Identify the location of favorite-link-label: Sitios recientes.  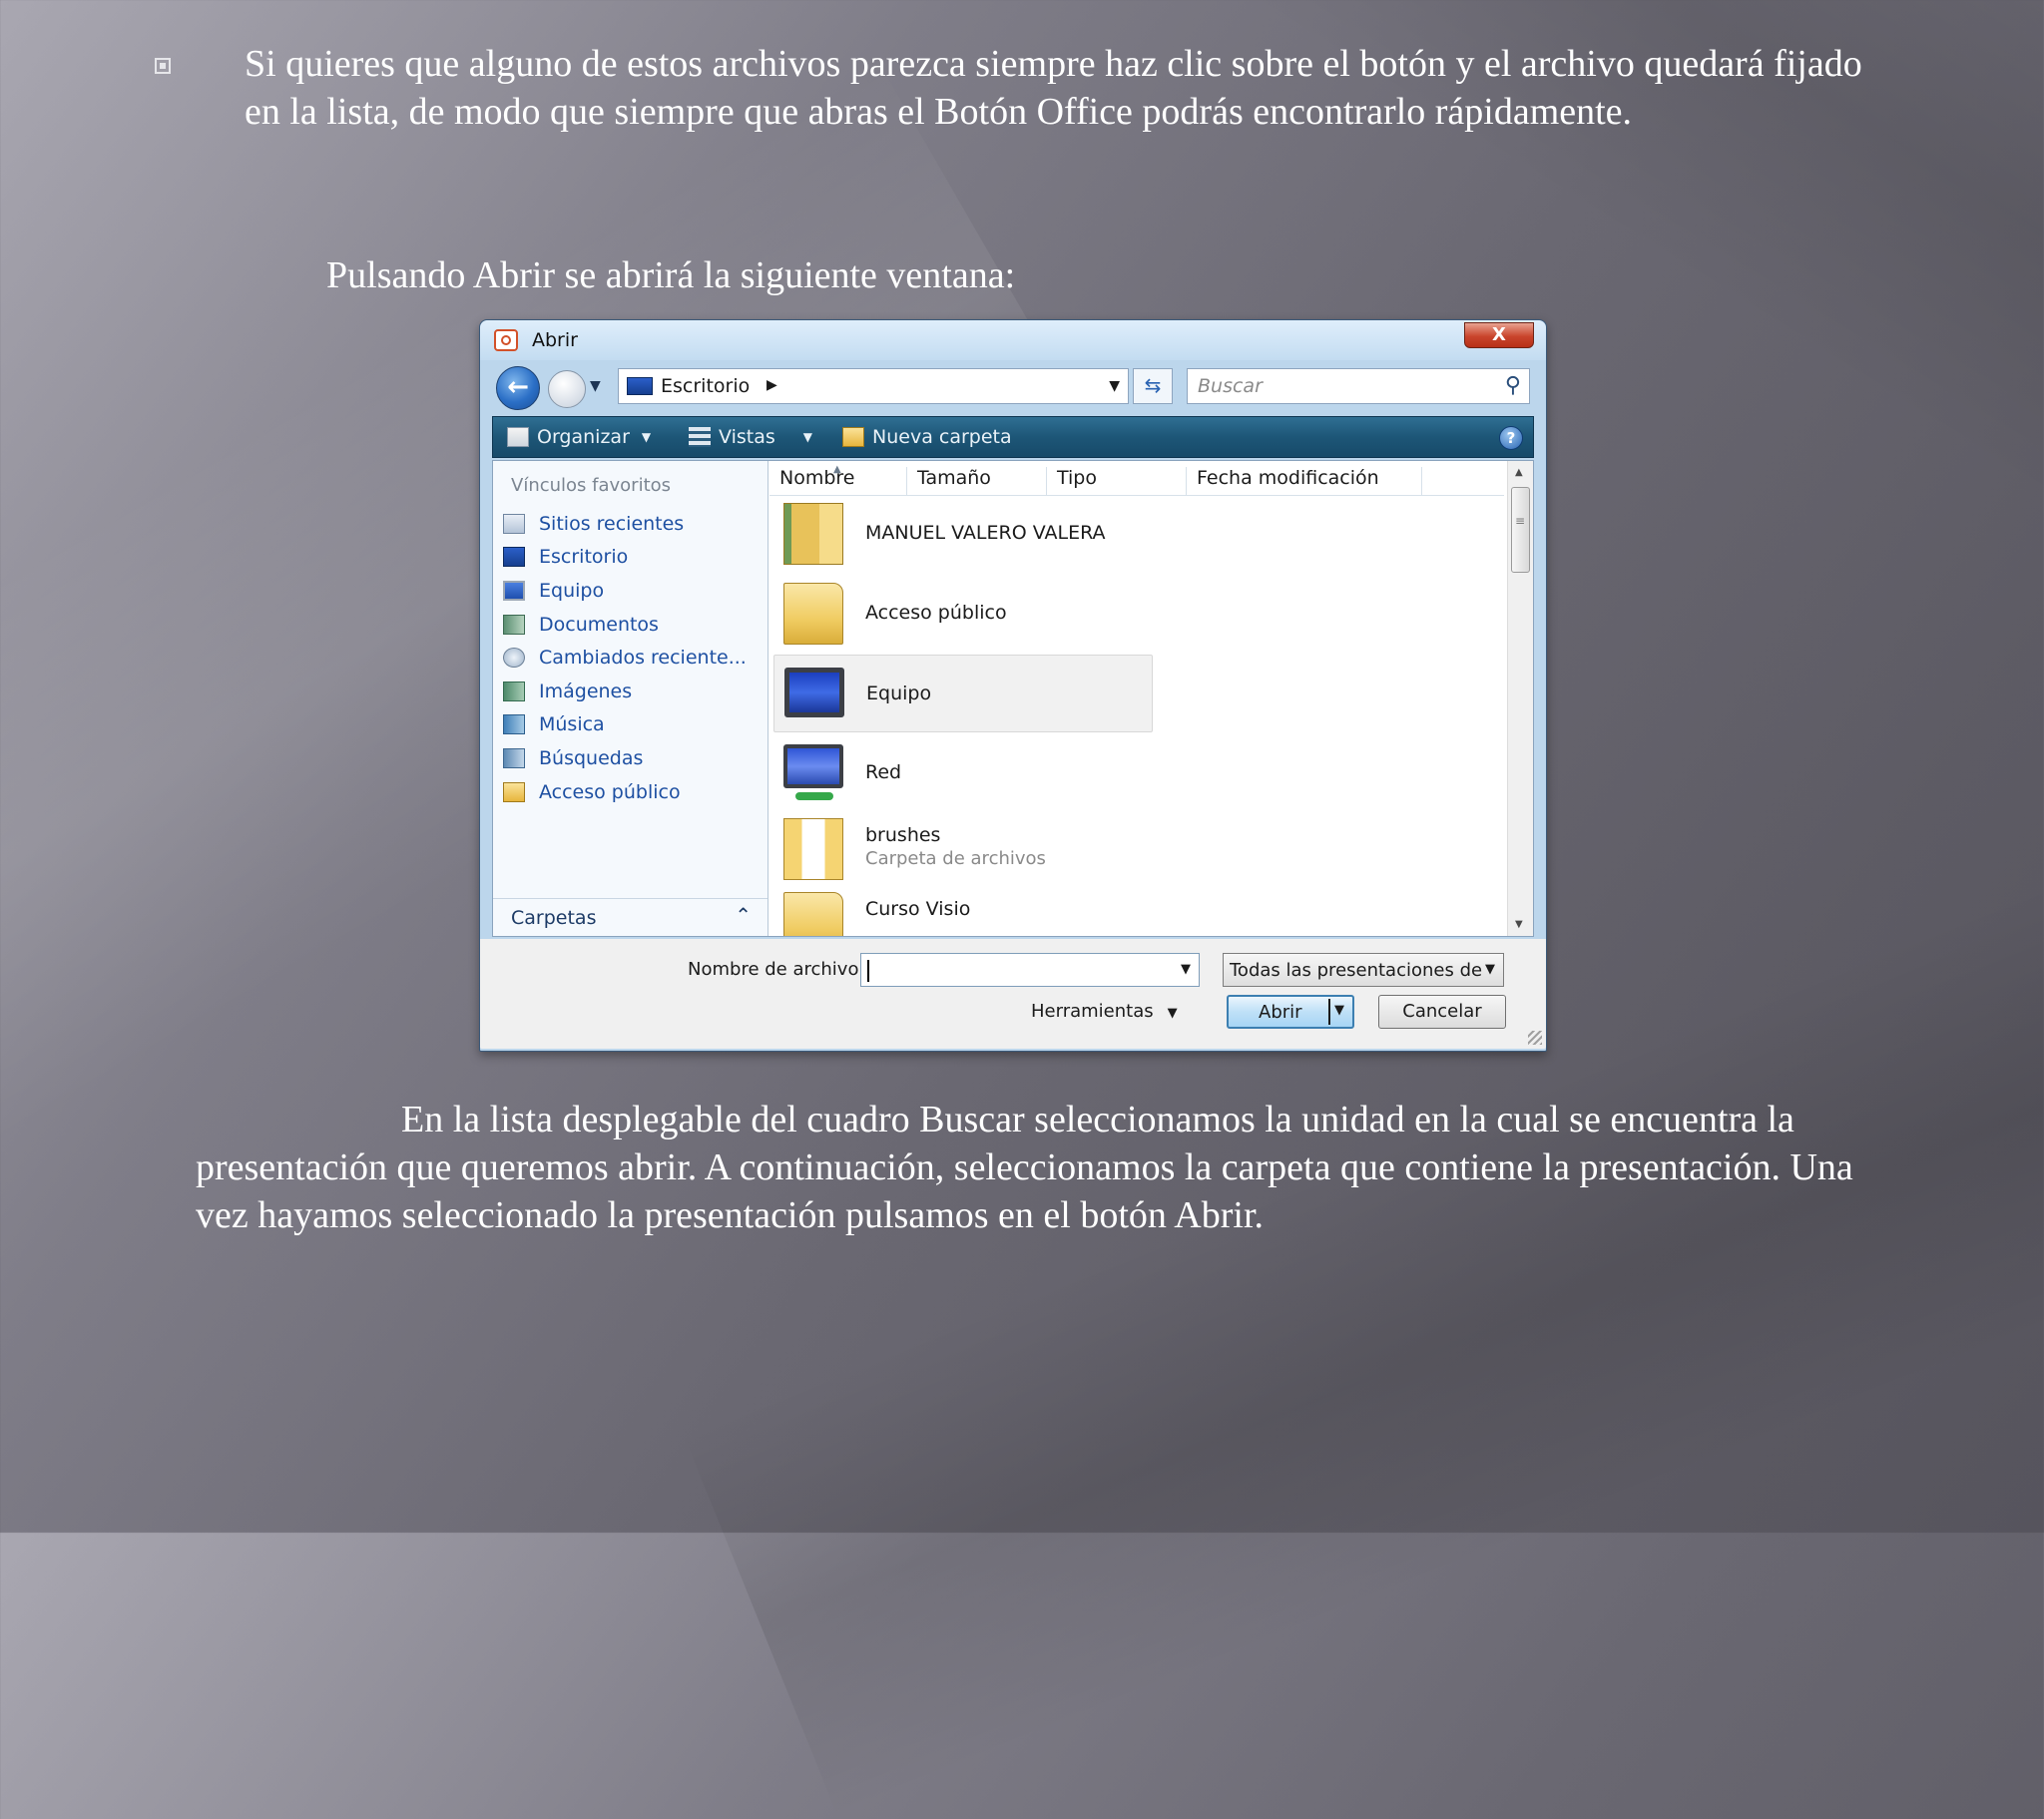
(612, 523).